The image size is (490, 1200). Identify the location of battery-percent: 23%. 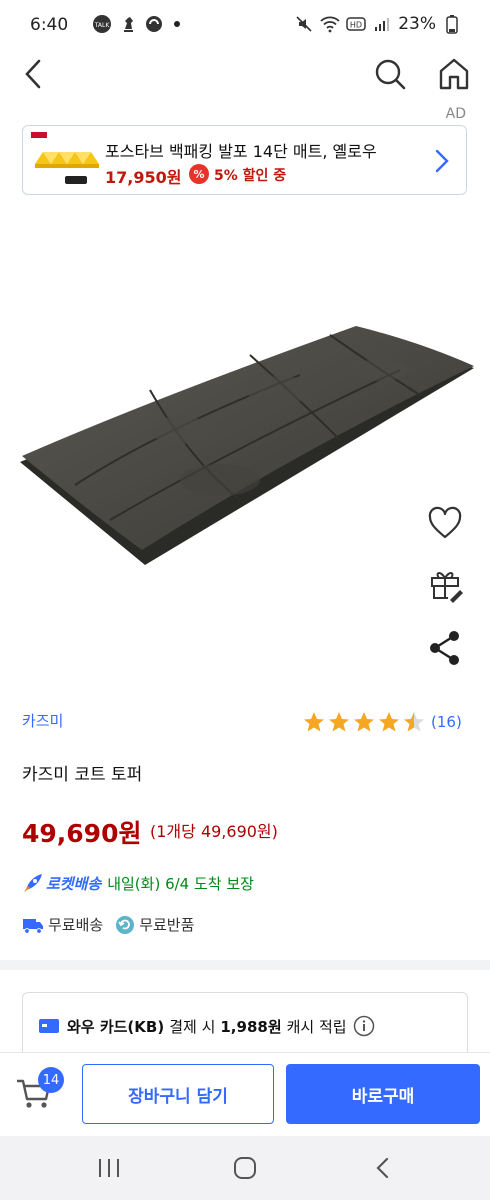
(417, 24).